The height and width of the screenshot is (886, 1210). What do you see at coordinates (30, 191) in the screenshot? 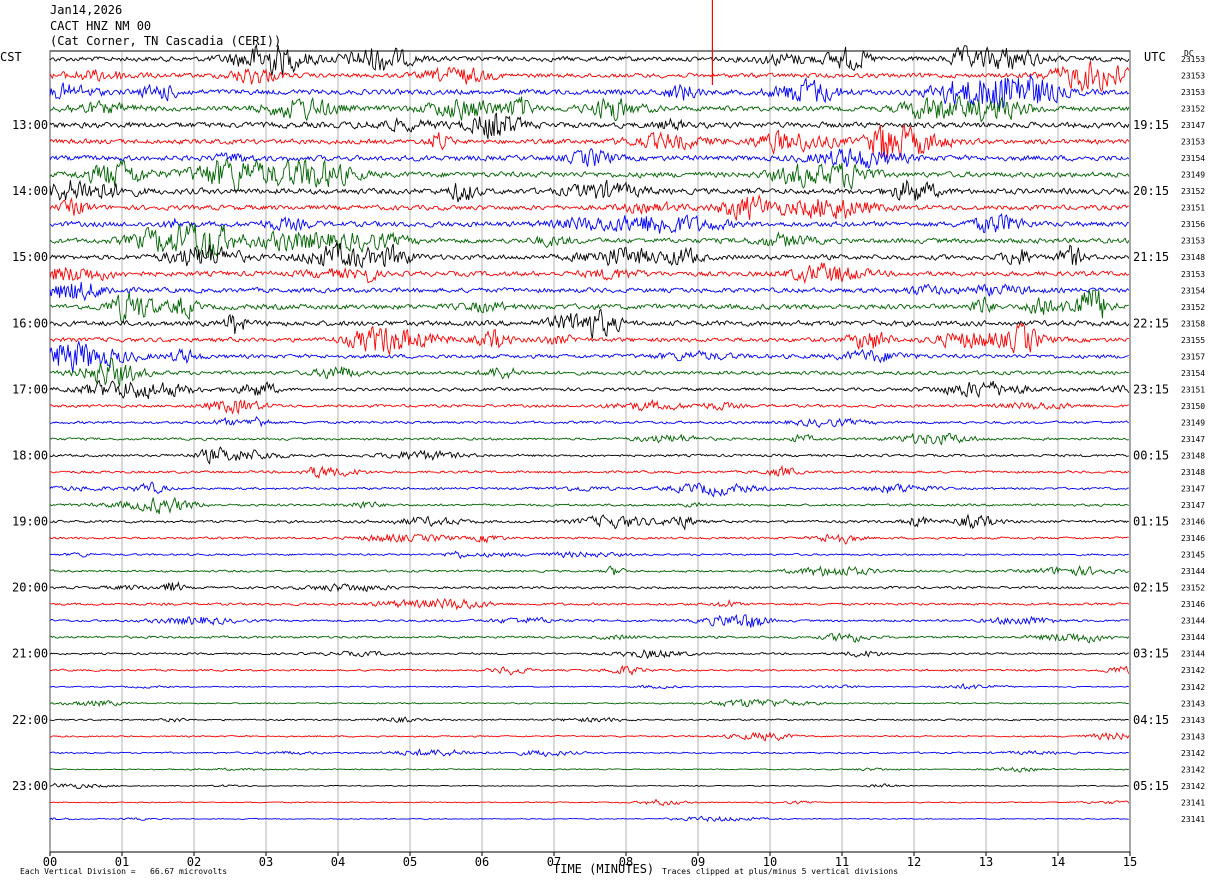
I see `left-time-label: 14:00` at bounding box center [30, 191].